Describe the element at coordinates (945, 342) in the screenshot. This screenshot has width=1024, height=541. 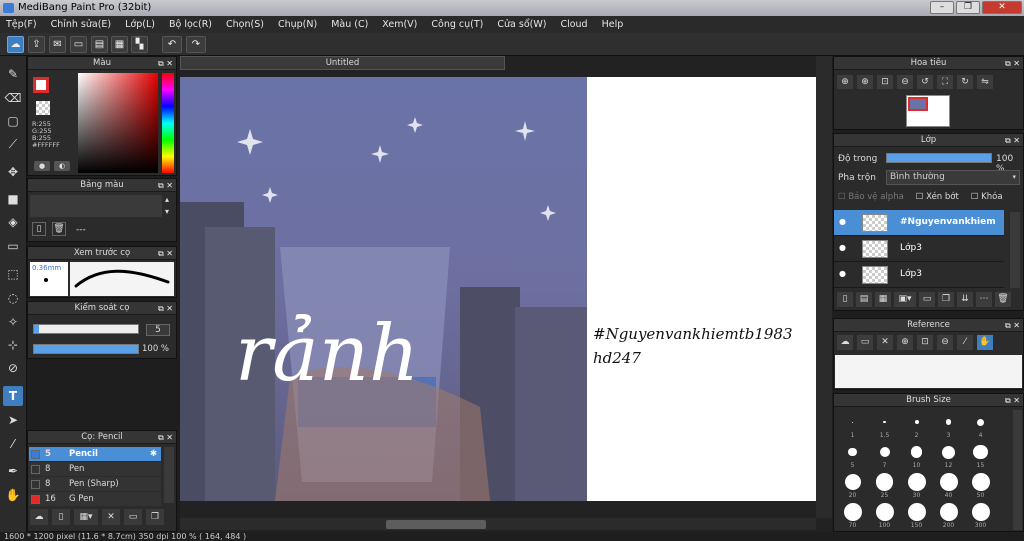
I see `zoom-out-reference-icon: ⊖` at that location.